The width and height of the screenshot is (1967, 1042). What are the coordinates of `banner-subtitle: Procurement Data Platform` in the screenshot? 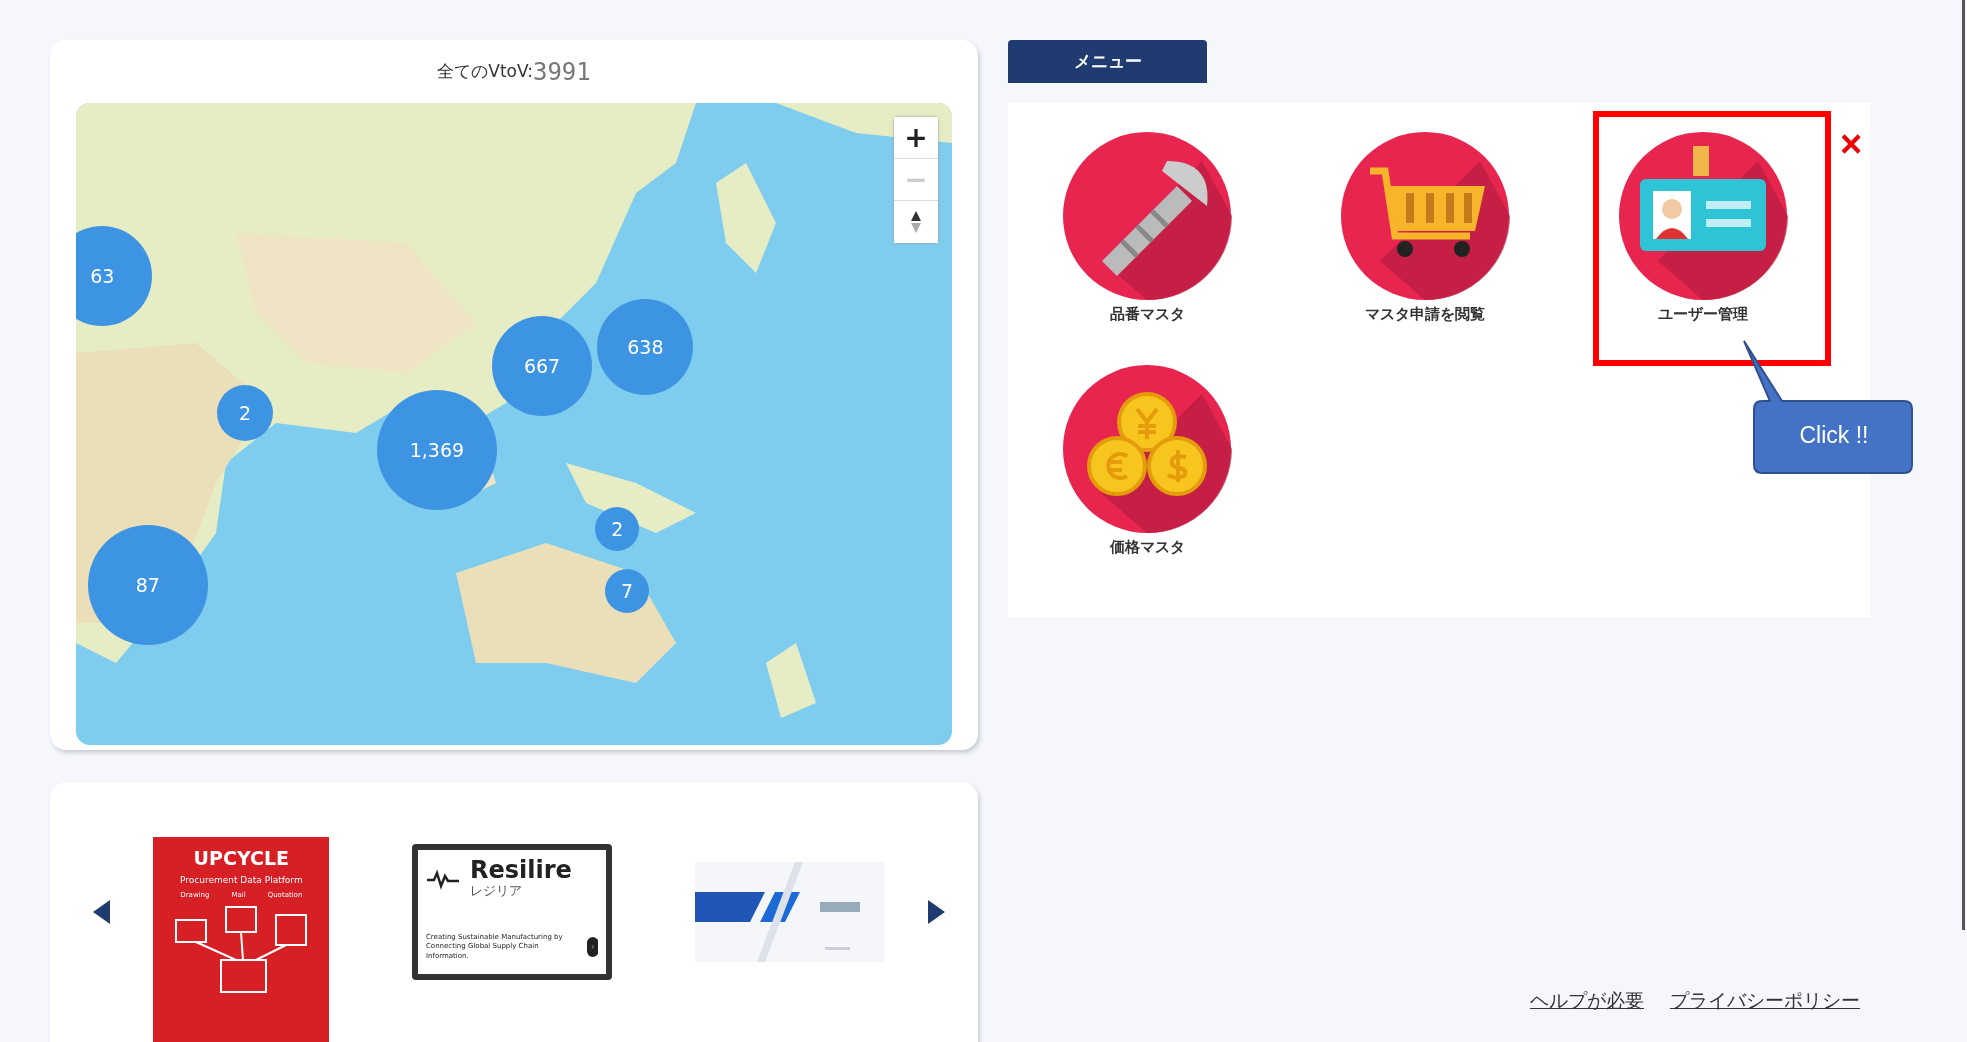 It's located at (241, 880).